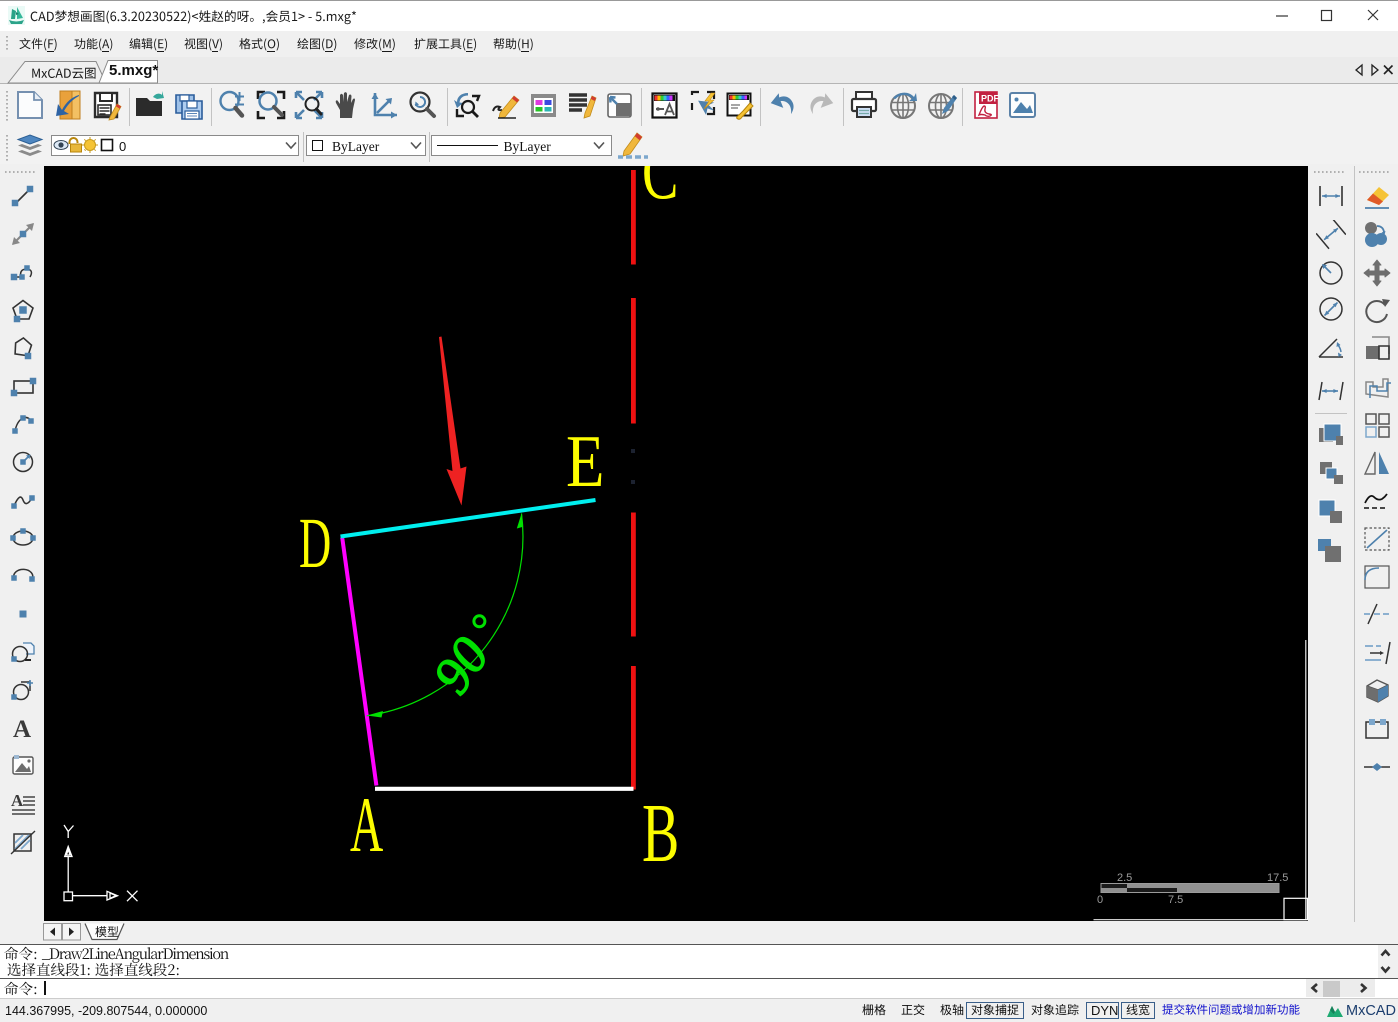 The width and height of the screenshot is (1398, 1022). What do you see at coordinates (990, 99) in the screenshot?
I see `svg-text: PDF` at bounding box center [990, 99].